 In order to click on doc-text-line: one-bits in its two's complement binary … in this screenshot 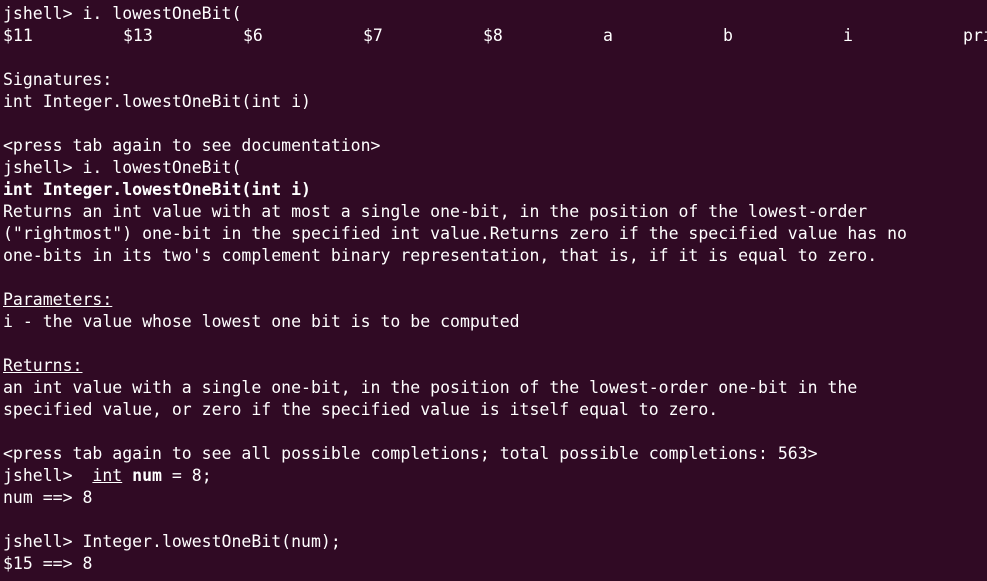, I will do `click(440, 255)`.